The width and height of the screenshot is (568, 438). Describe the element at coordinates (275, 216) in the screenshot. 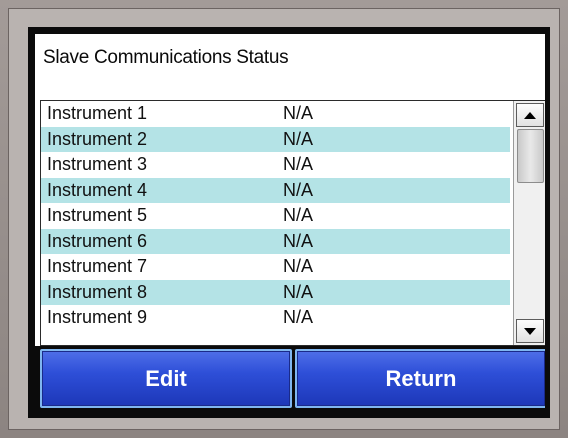

I see `list-item: Instrument 5 N/A` at that location.